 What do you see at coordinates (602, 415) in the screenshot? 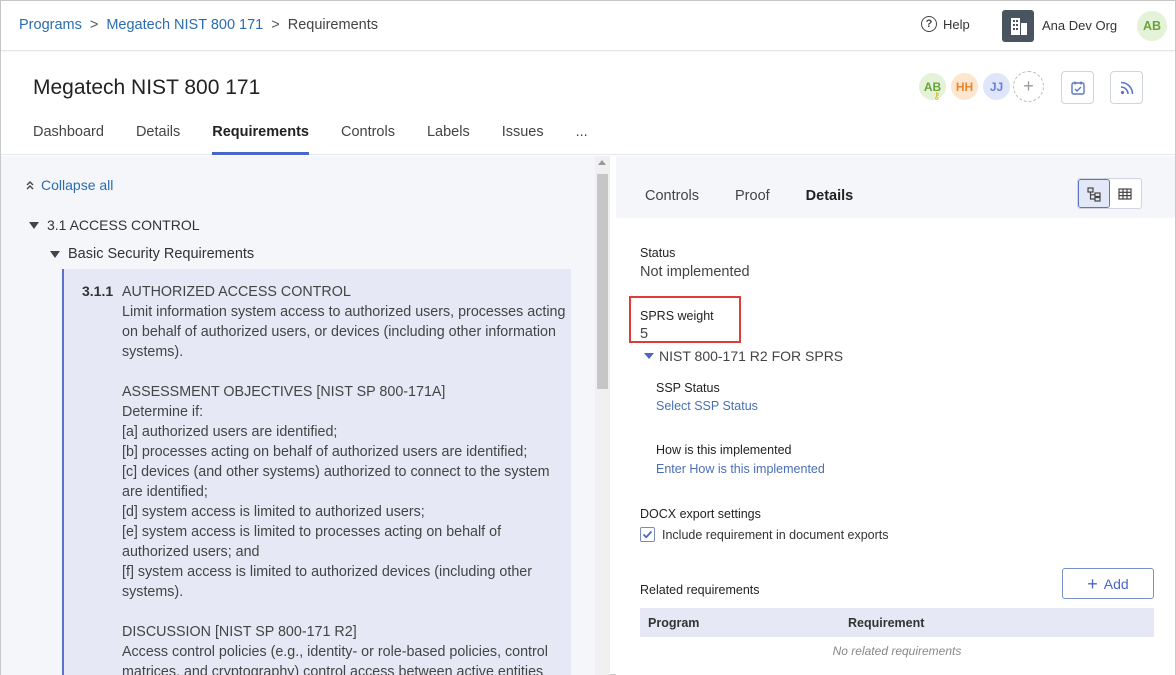
I see `left-scrollbar` at bounding box center [602, 415].